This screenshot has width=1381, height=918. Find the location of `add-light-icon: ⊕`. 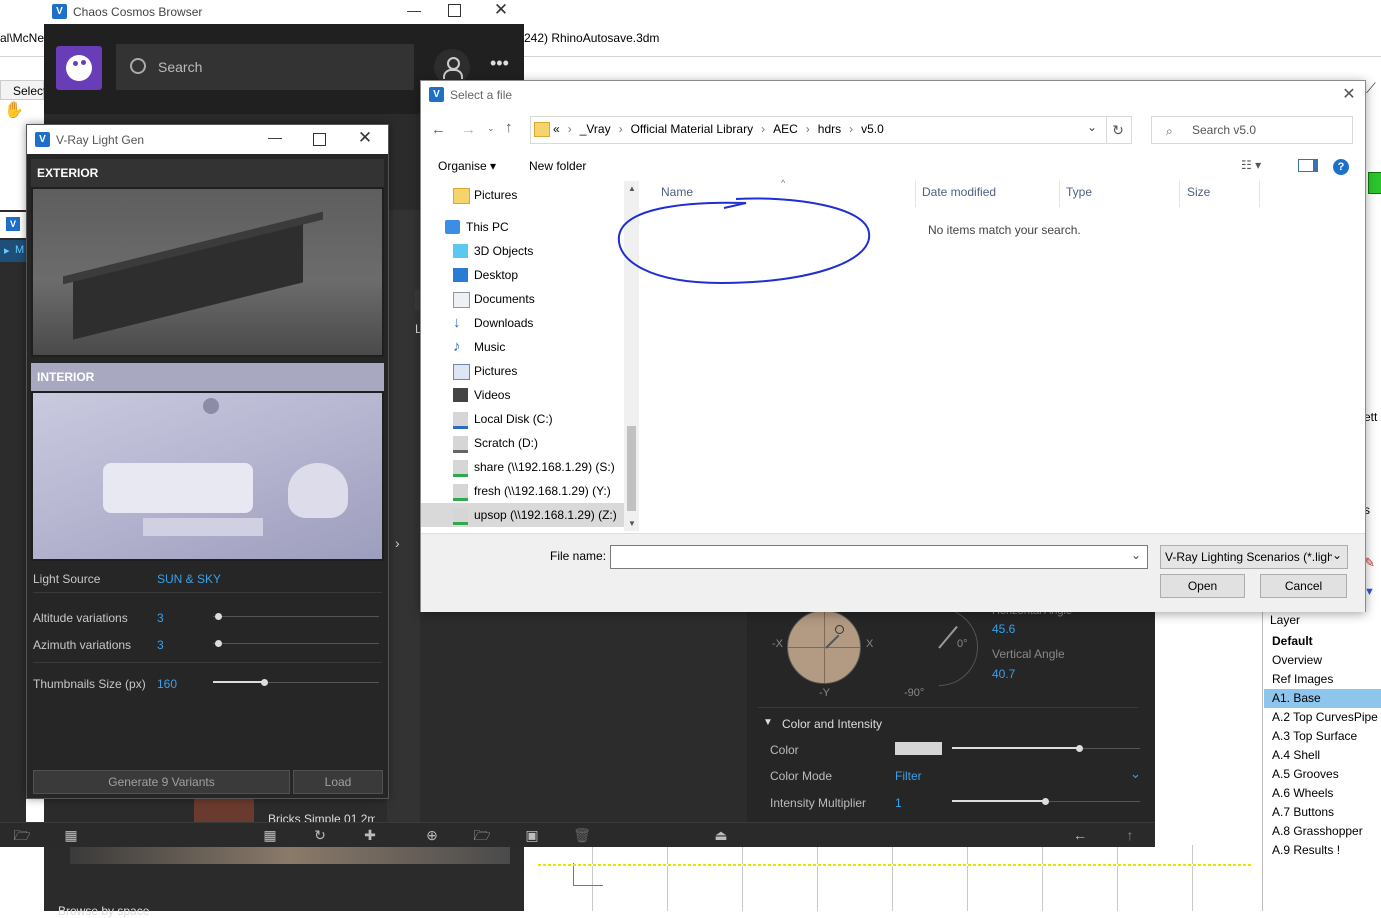

add-light-icon: ⊕ is located at coordinates (432, 835).